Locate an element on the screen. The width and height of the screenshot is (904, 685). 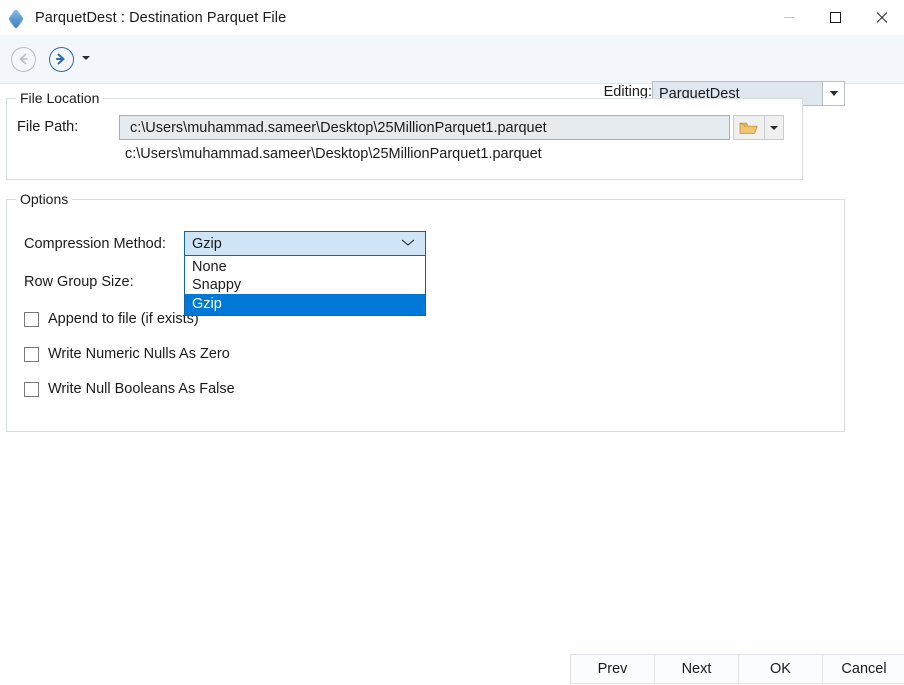
dropdown-item-gzip: Gzip is located at coordinates (305, 304).